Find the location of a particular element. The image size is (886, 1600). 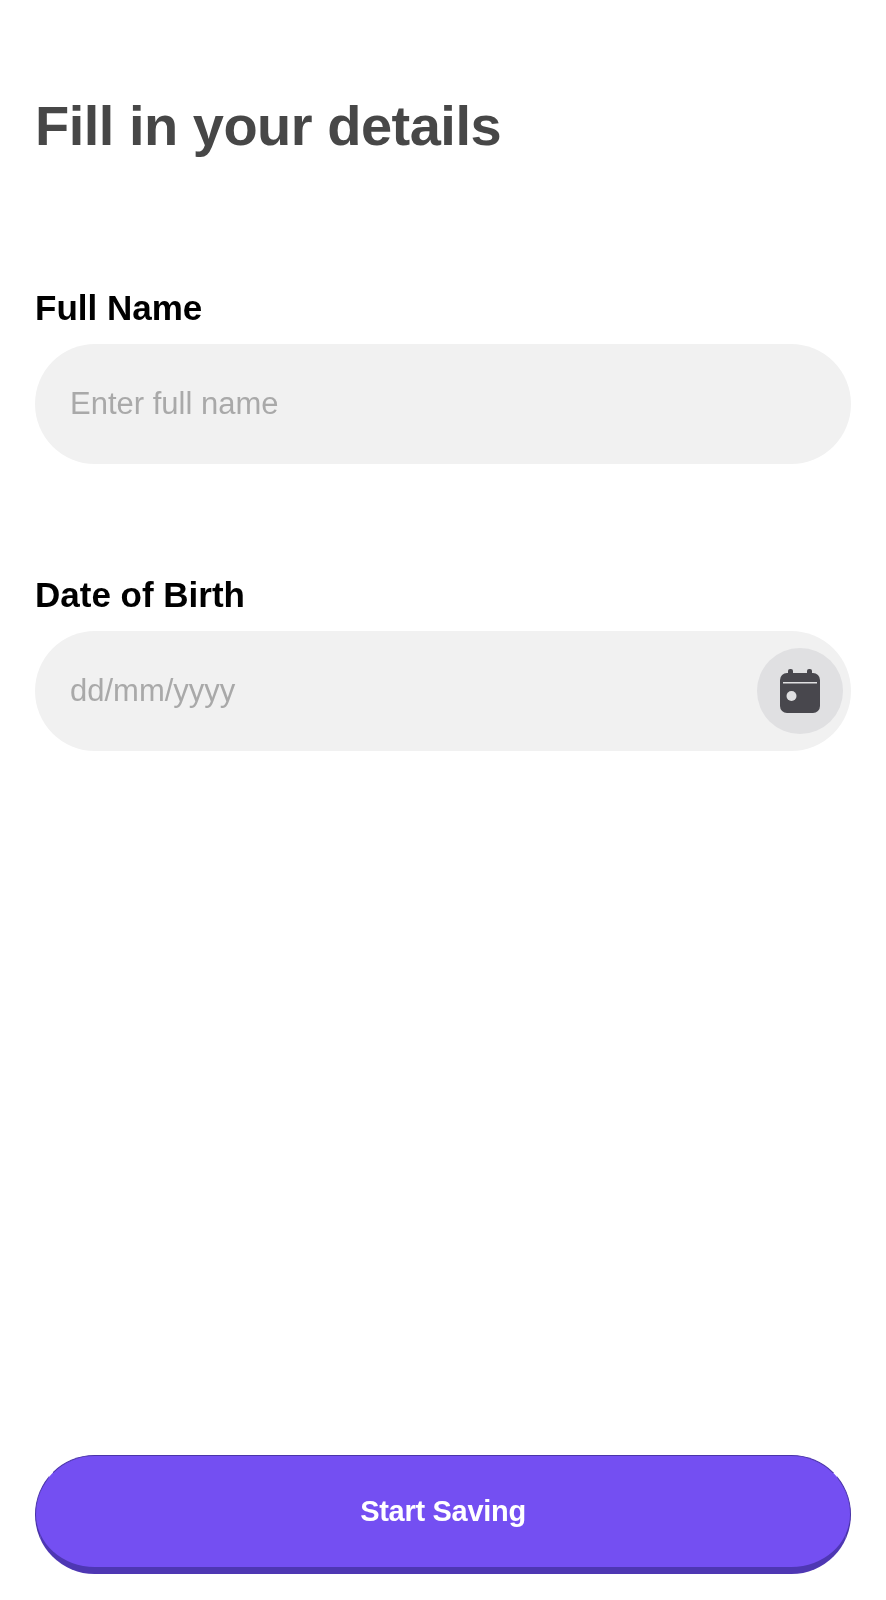

field-label: Full Name is located at coordinates (119, 308).